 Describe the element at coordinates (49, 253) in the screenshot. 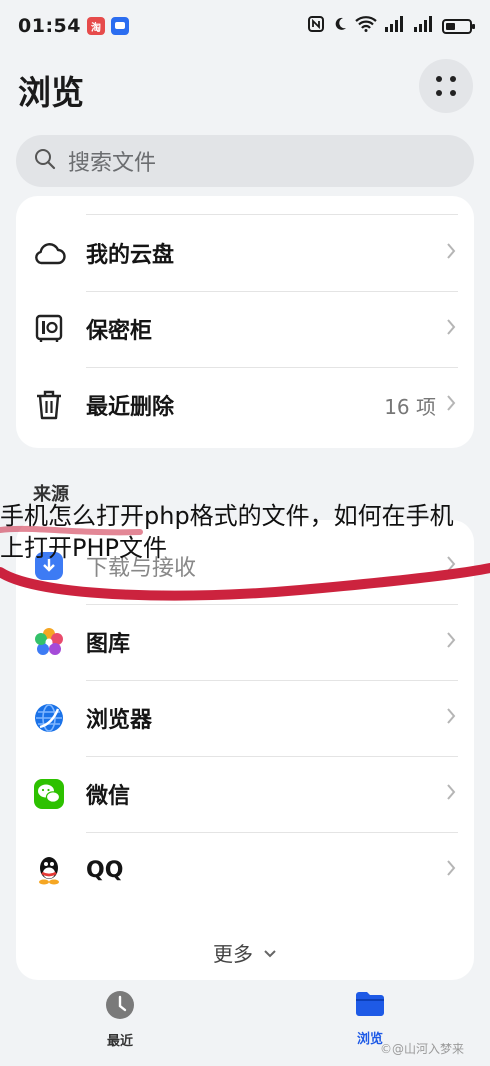

I see `cloud-icon` at that location.